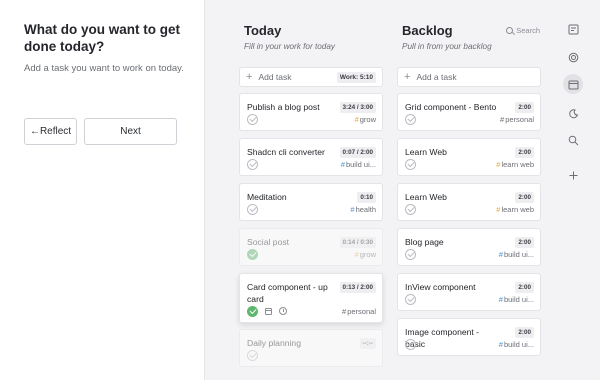 The image size is (600, 380). Describe the element at coordinates (311, 247) in the screenshot. I see `task-card: Social post 0:14 / 0:30 #grow` at that location.